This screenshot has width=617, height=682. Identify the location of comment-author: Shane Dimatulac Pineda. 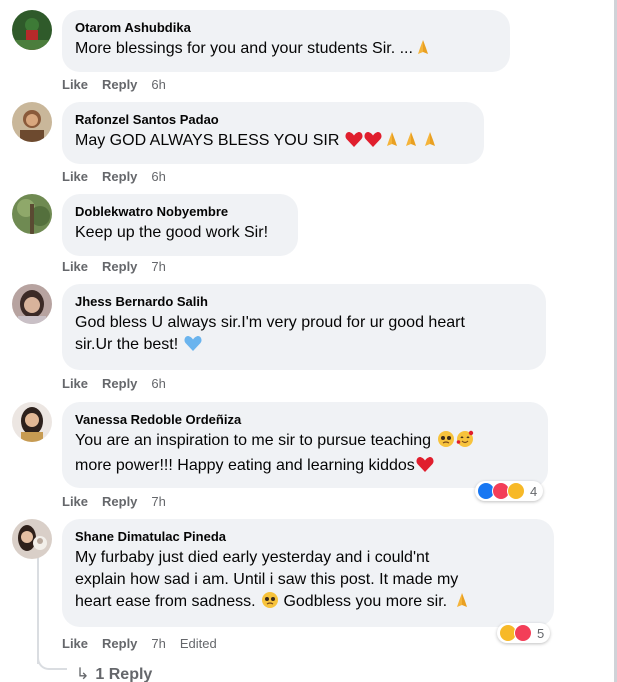
(307, 536).